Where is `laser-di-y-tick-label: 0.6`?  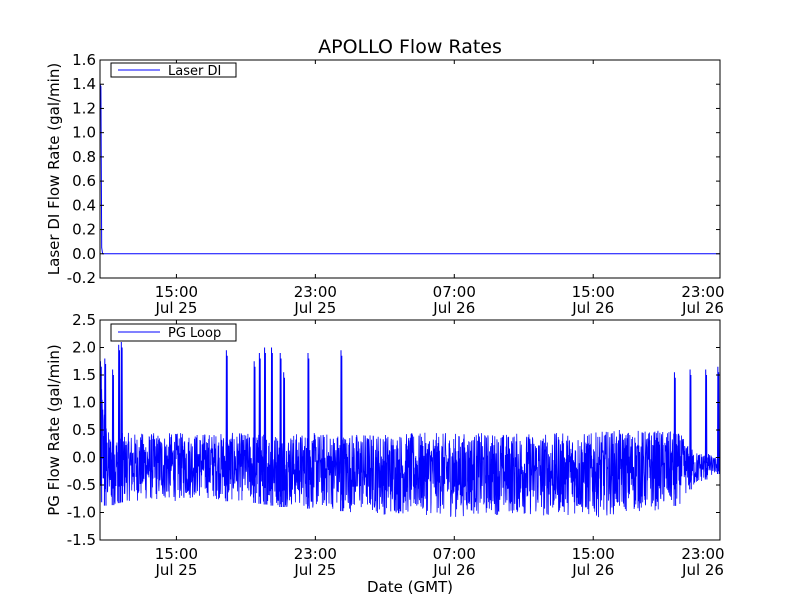
laser-di-y-tick-label: 0.6 is located at coordinates (84, 181).